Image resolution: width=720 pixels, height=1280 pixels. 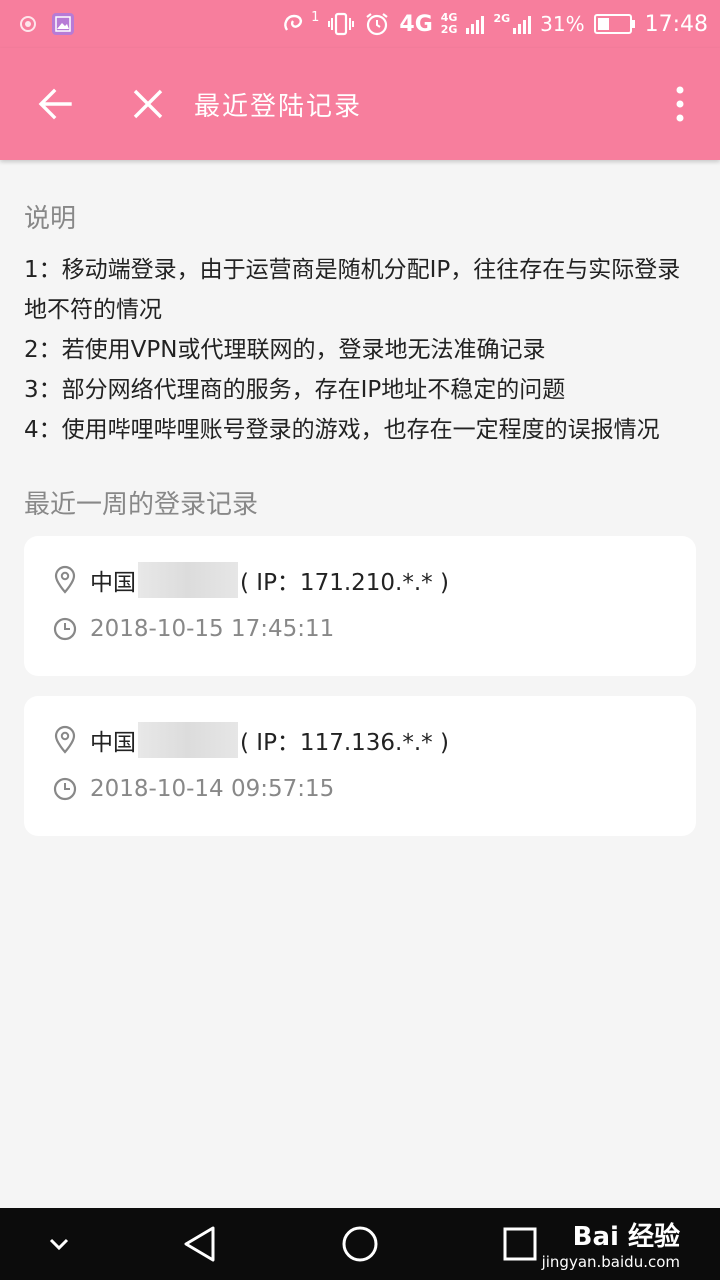 What do you see at coordinates (293, 22) in the screenshot?
I see `hd-call-icon` at bounding box center [293, 22].